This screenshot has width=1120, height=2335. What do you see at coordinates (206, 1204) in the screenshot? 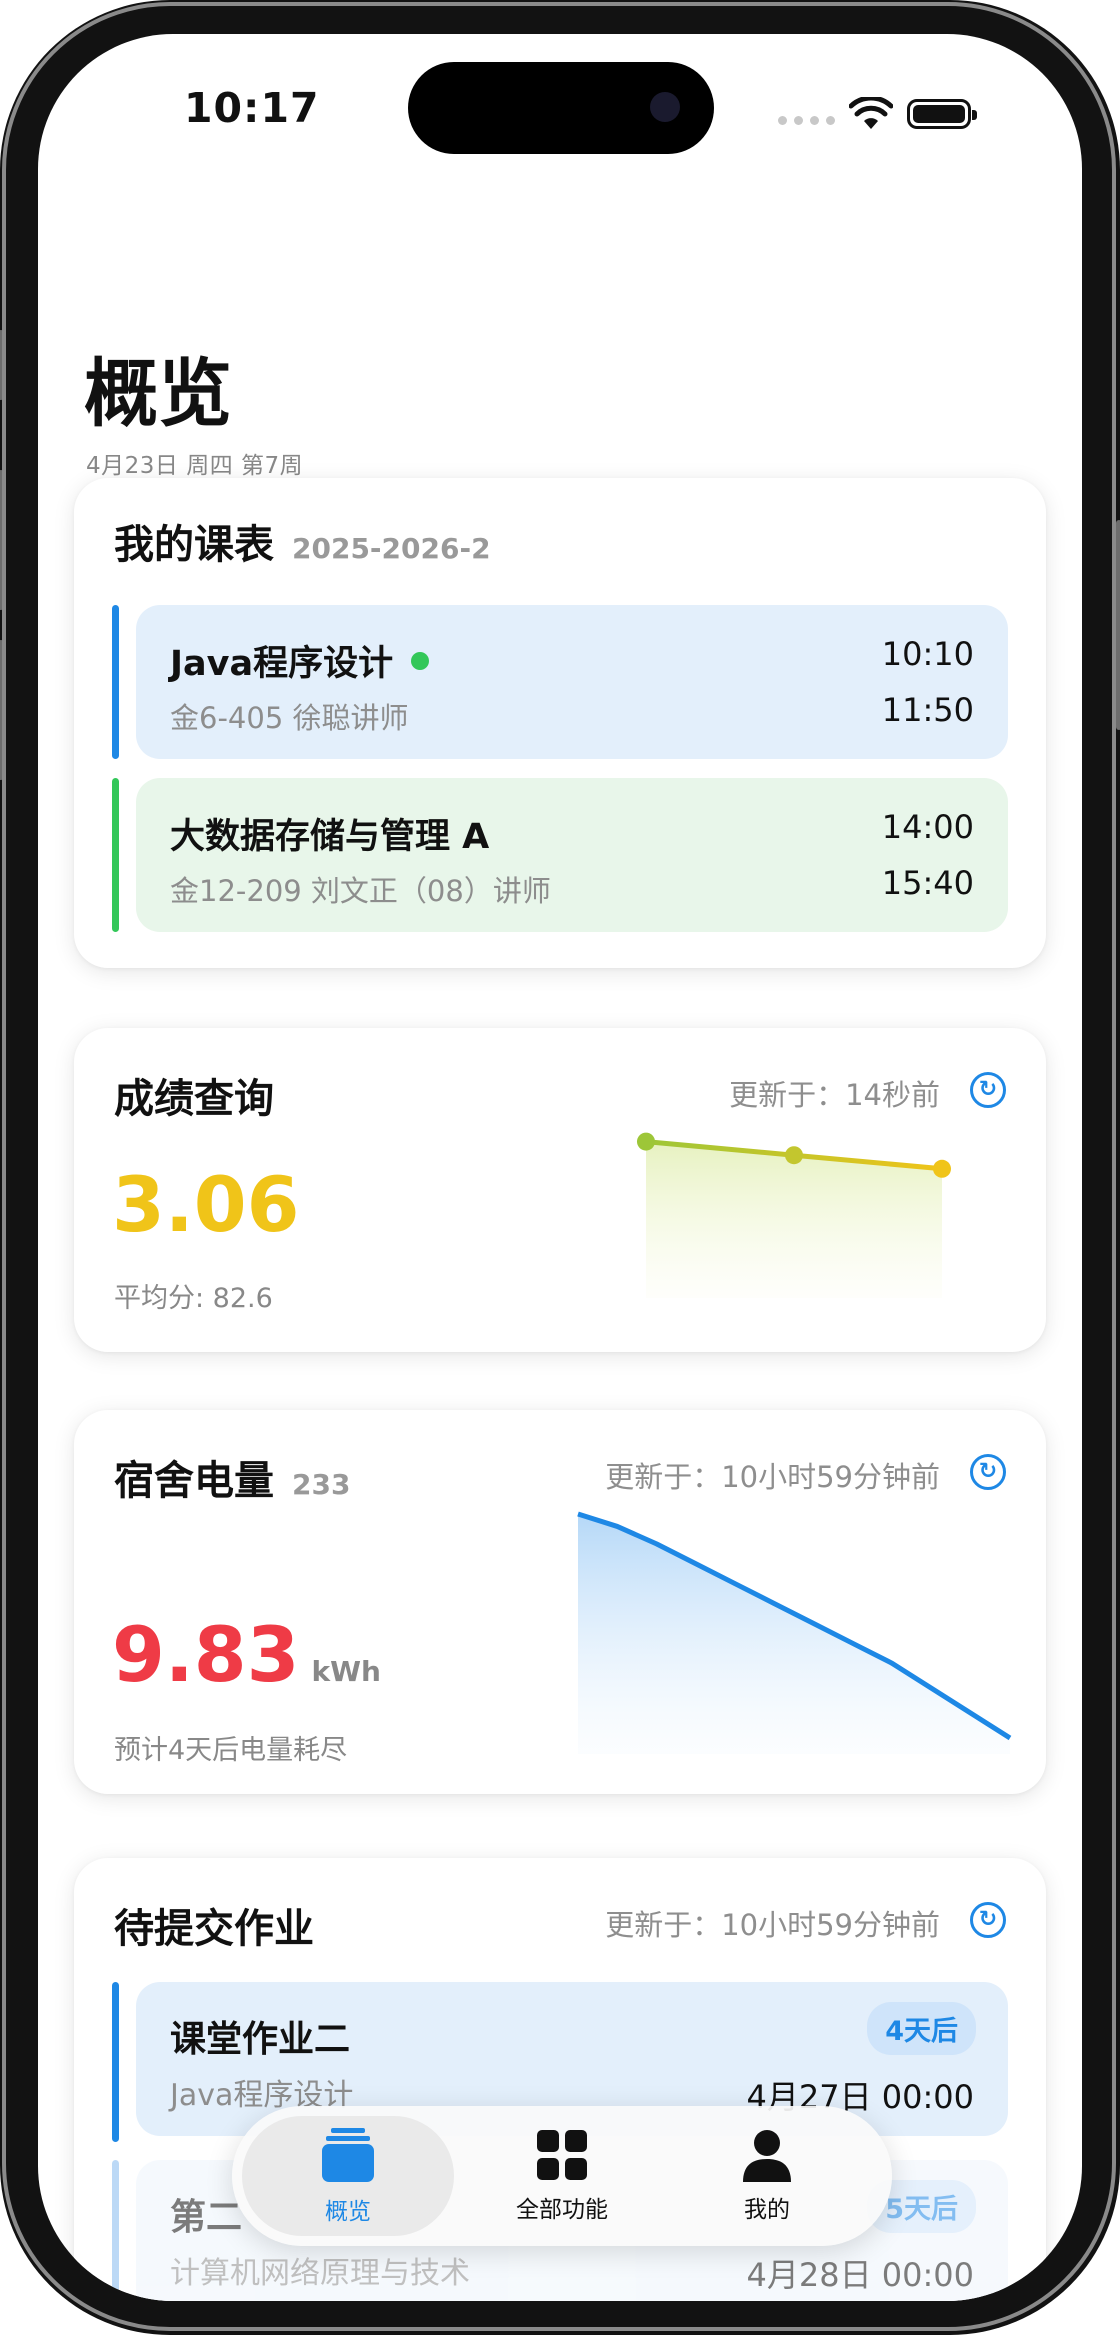
I see `gpa-value: 3.06` at bounding box center [206, 1204].